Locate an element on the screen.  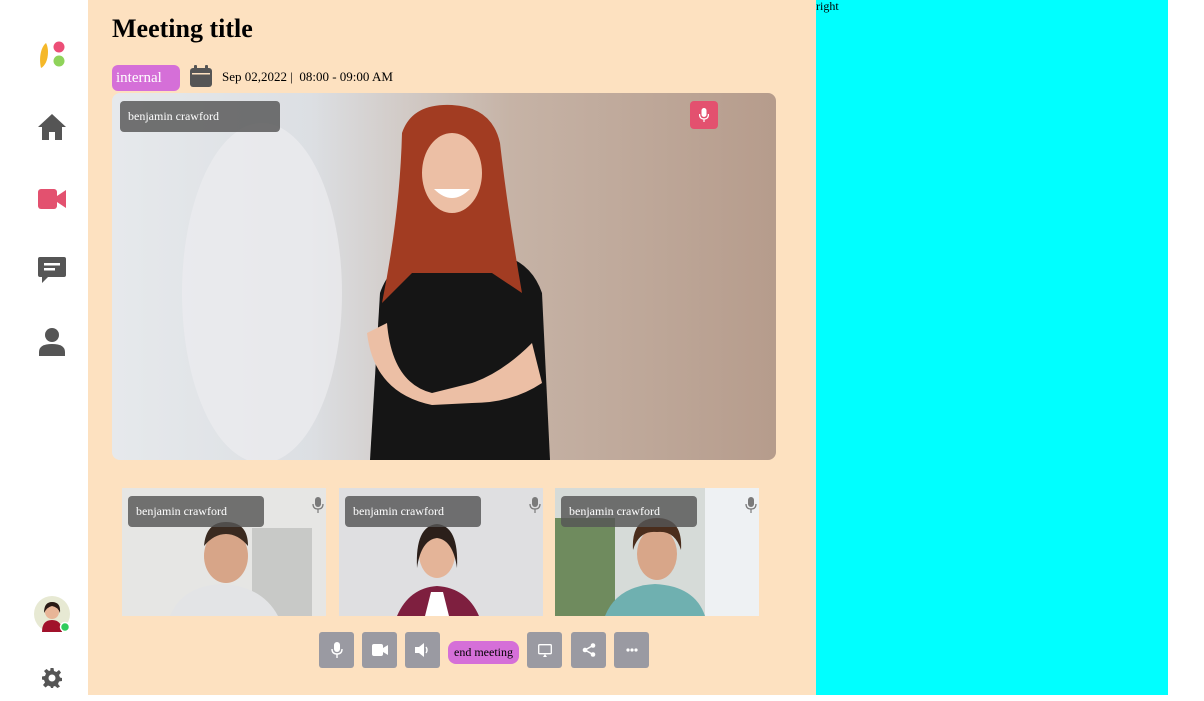
share-icon is located at coordinates (588, 650).